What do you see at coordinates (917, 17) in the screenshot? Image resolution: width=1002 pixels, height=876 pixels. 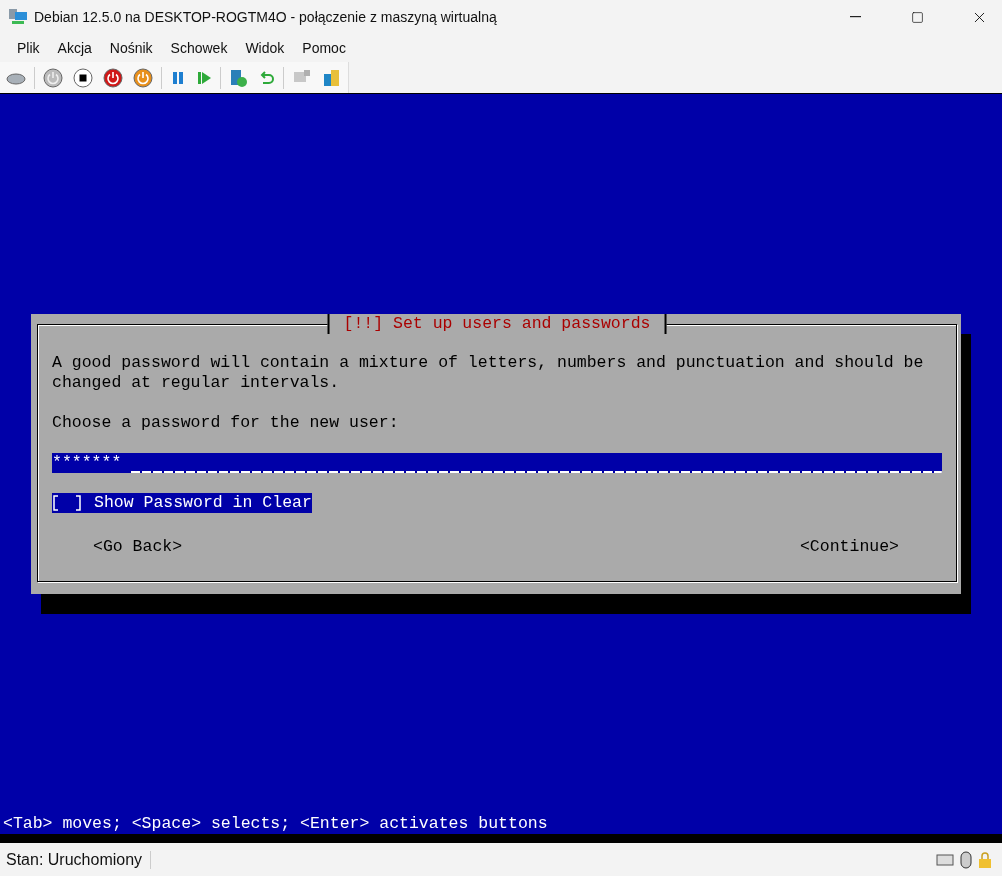 I see `maximize-icon` at bounding box center [917, 17].